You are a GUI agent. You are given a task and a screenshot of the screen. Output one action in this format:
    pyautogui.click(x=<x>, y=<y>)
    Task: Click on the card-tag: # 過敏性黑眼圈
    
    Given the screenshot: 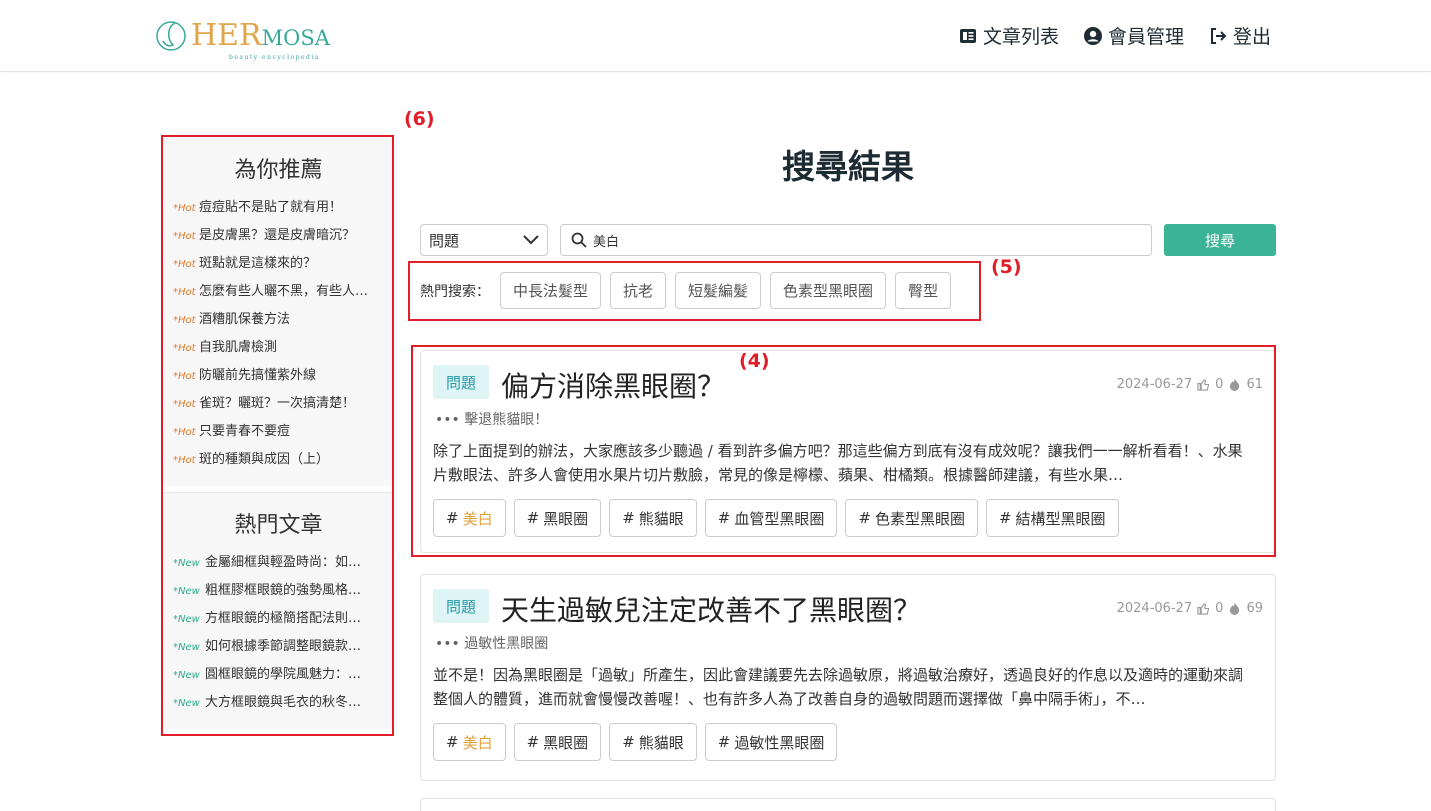 What is the action you would take?
    pyautogui.click(x=771, y=742)
    